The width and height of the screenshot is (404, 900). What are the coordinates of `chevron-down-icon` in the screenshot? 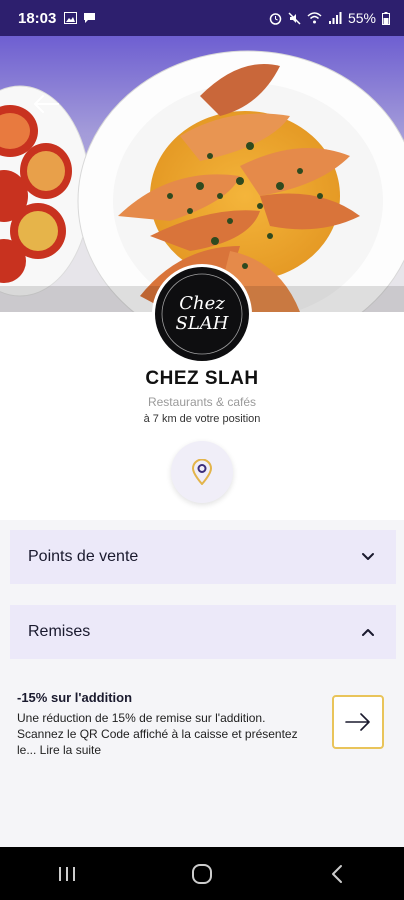 It's located at (368, 556).